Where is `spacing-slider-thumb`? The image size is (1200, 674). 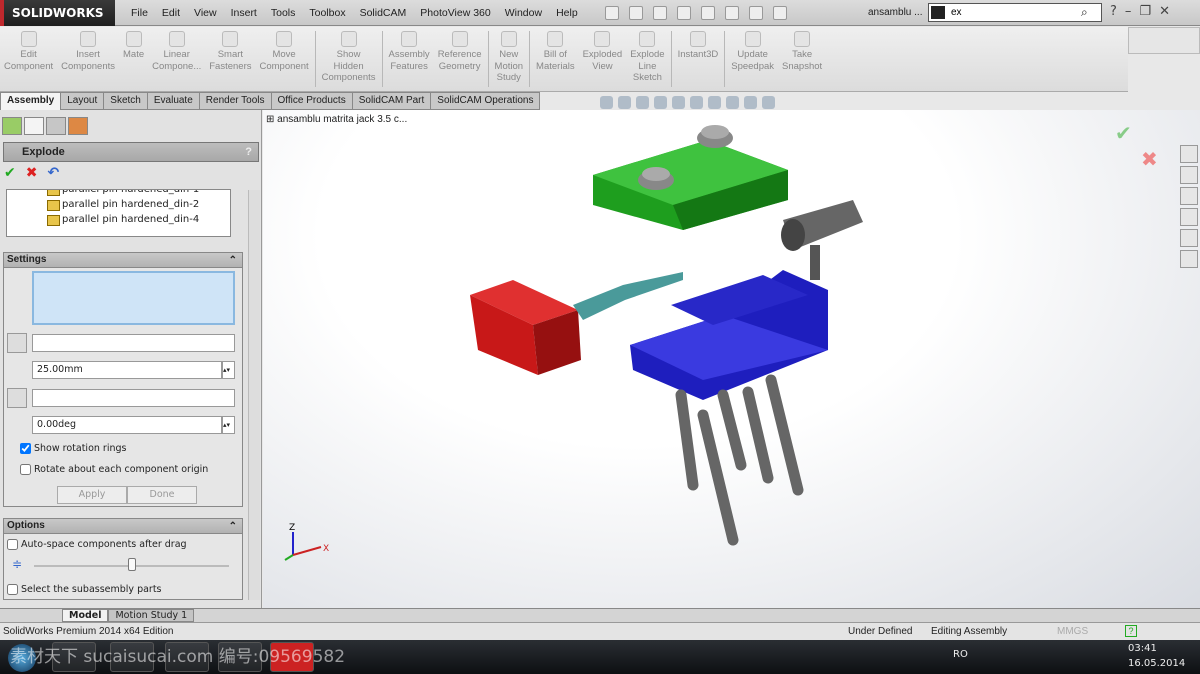
spacing-slider-thumb is located at coordinates (131, 564).